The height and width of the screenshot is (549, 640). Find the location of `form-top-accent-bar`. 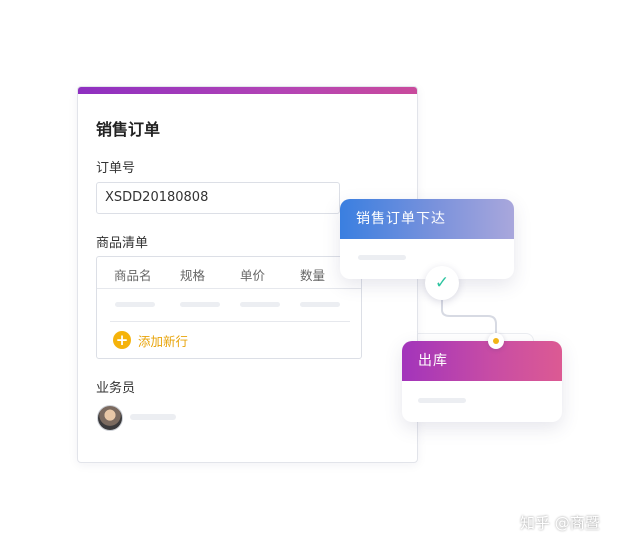

form-top-accent-bar is located at coordinates (247, 90).